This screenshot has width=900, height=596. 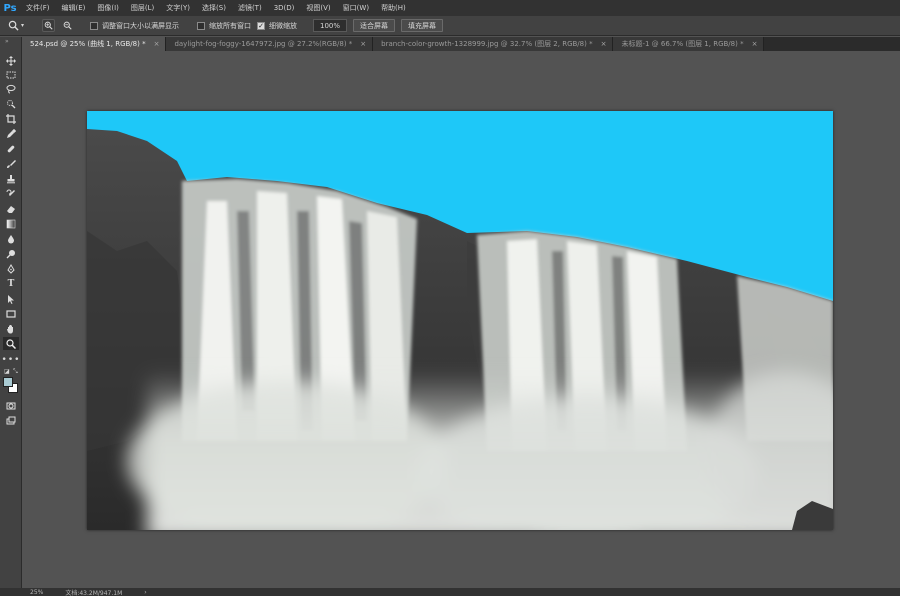 I want to click on resize-windows-checkbox: 调整窗口大小以满屏显示, so click(x=134, y=26).